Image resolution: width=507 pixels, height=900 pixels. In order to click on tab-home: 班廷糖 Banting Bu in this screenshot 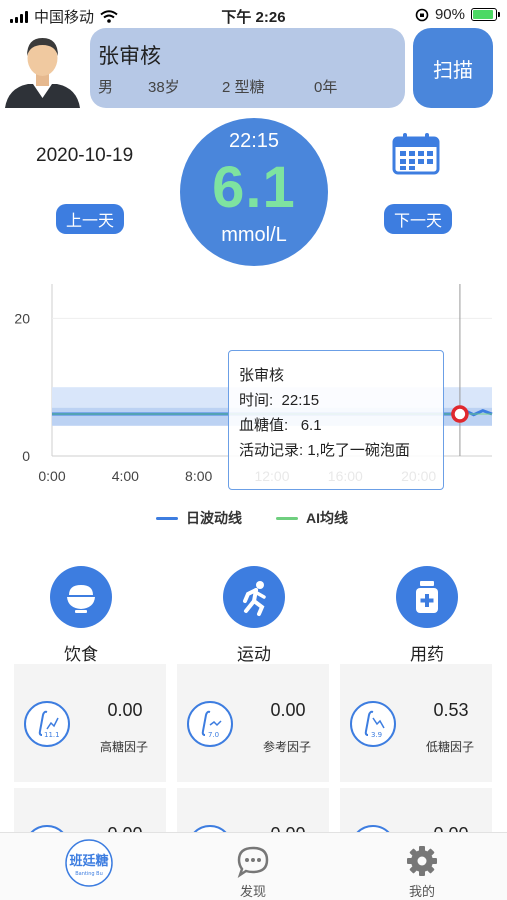, I will do `click(89, 866)`.